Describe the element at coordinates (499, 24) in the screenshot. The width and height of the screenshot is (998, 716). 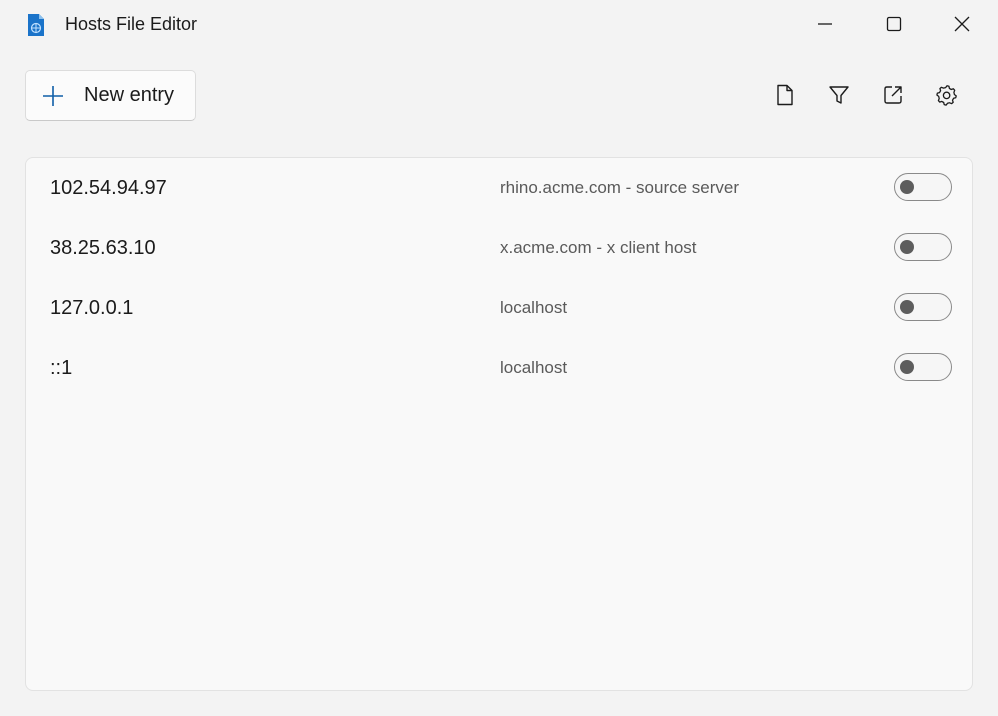
I see `title-bar: Hosts File Editor` at that location.